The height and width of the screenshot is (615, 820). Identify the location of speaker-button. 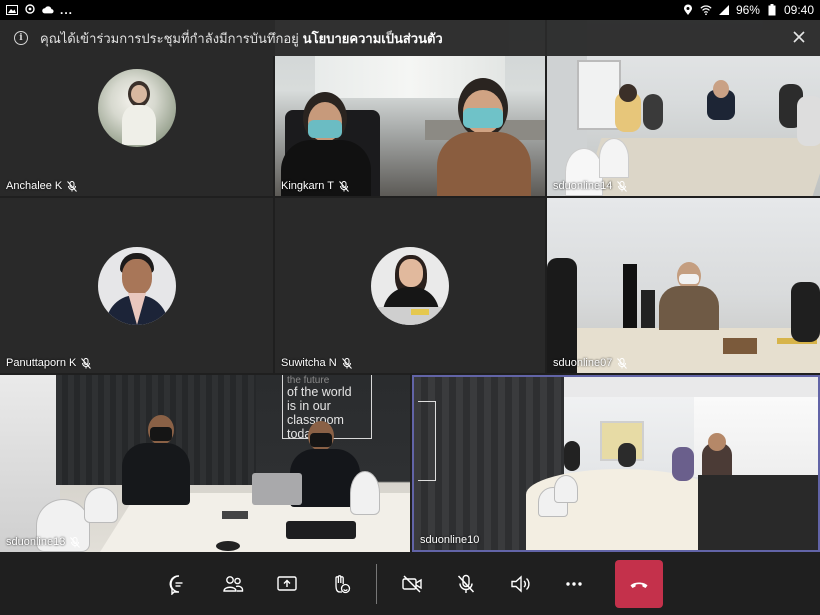
(520, 584).